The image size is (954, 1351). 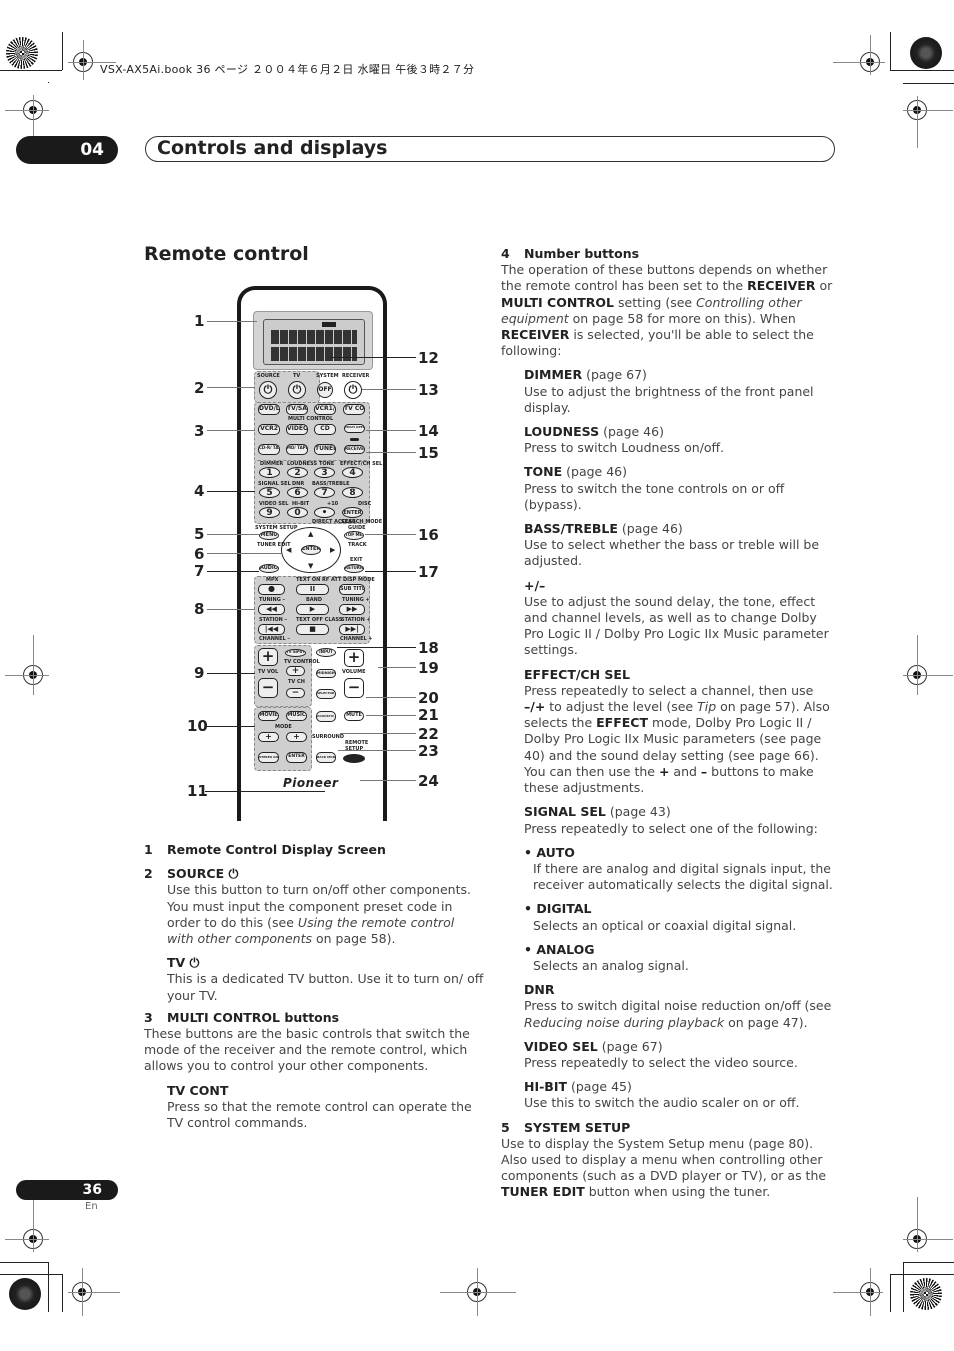 I want to click on page-language: En, so click(x=91, y=1206).